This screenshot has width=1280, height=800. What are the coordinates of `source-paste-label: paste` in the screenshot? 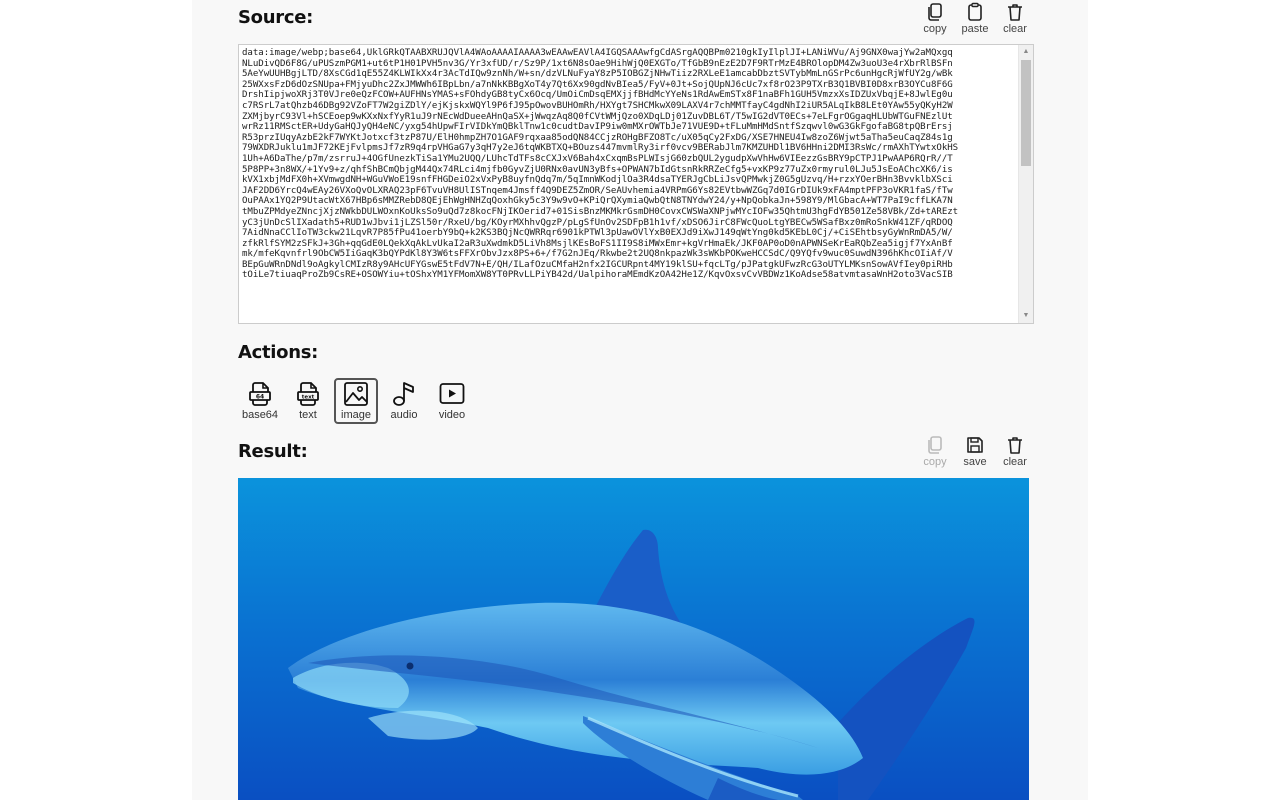 It's located at (975, 29).